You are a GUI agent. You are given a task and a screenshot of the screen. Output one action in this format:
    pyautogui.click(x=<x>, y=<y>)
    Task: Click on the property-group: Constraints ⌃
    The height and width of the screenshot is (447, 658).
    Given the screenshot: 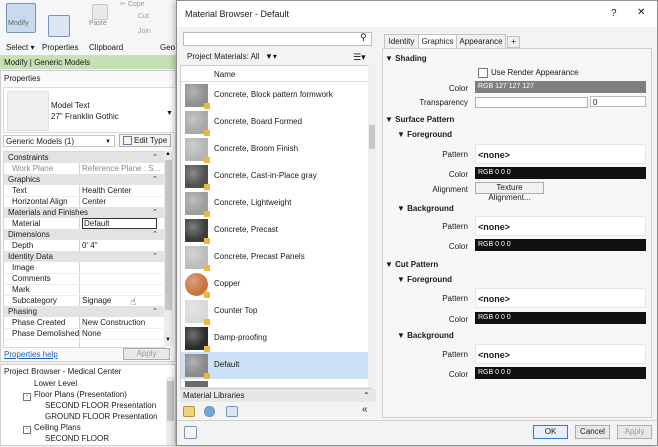 What is the action you would take?
    pyautogui.click(x=84, y=157)
    